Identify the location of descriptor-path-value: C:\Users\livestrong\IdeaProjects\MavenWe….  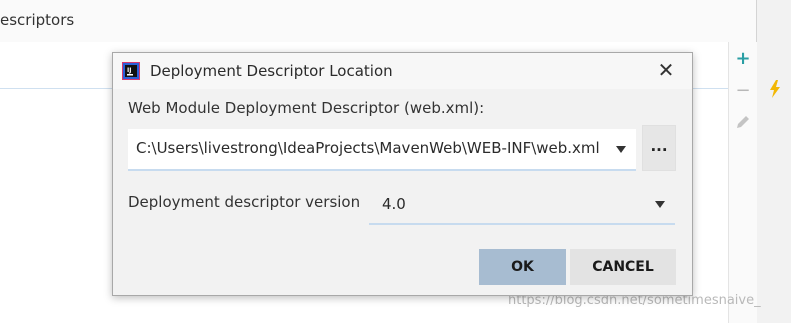
(368, 148).